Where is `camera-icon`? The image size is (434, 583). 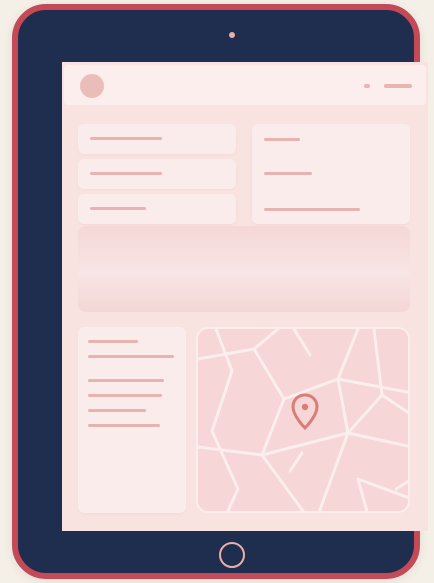
camera-icon is located at coordinates (232, 35).